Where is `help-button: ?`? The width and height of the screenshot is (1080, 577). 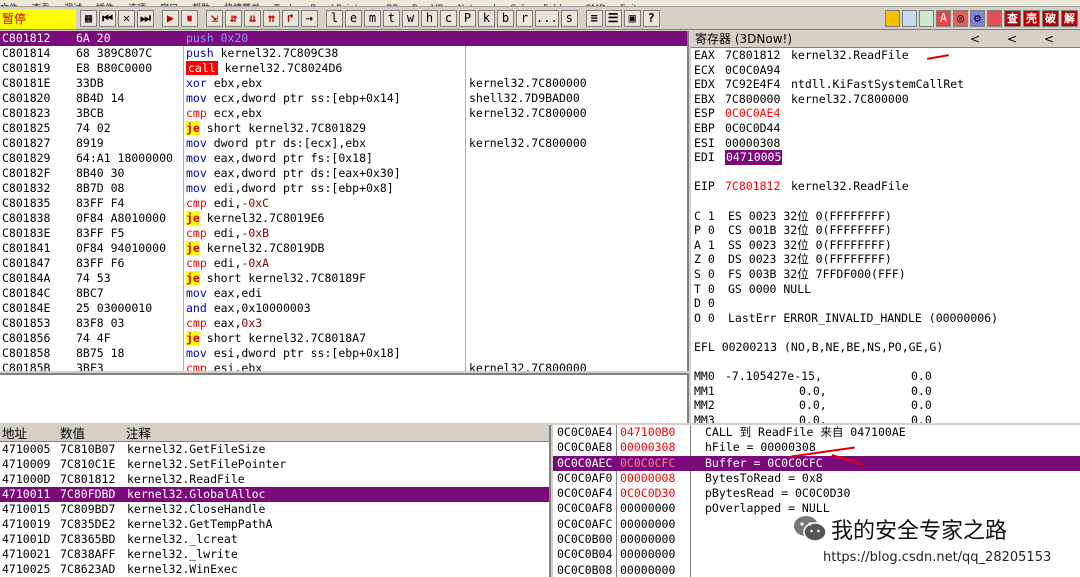
help-button: ? is located at coordinates (651, 18).